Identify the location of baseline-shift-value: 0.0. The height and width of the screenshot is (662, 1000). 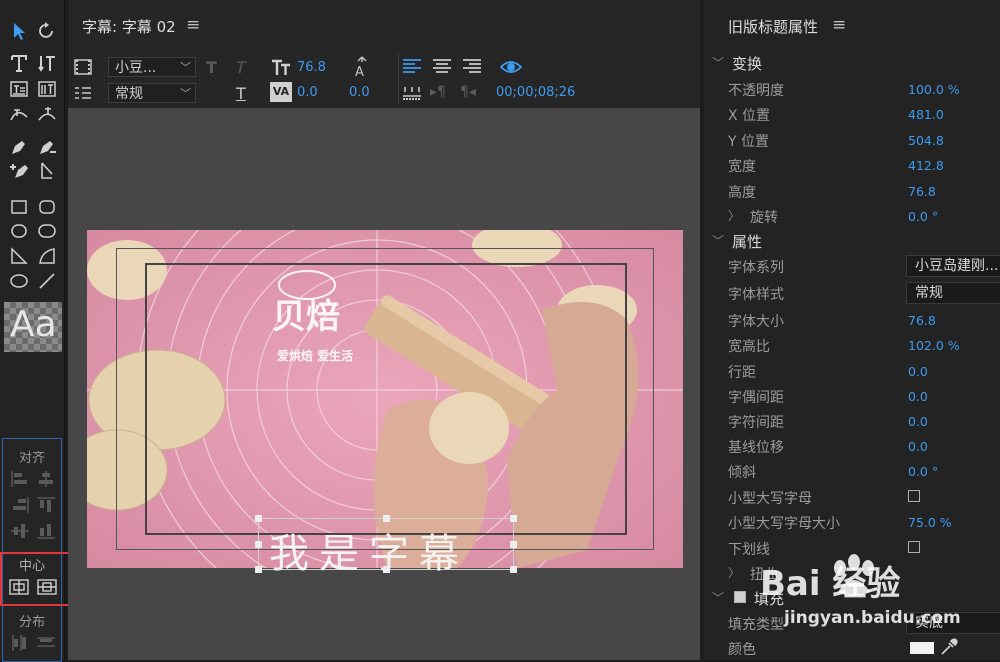
(918, 446).